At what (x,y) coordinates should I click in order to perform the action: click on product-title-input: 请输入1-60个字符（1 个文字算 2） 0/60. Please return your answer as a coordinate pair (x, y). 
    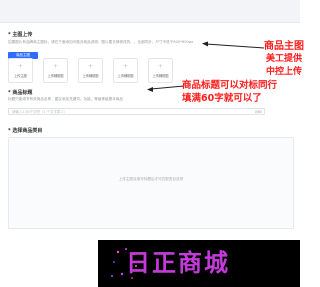
    Looking at the image, I should click on (136, 111).